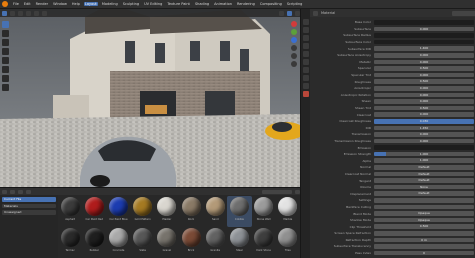 The height and width of the screenshot is (258, 475). Describe the element at coordinates (94, 242) in the screenshot. I see `material-thumbnail: Rubber` at that location.